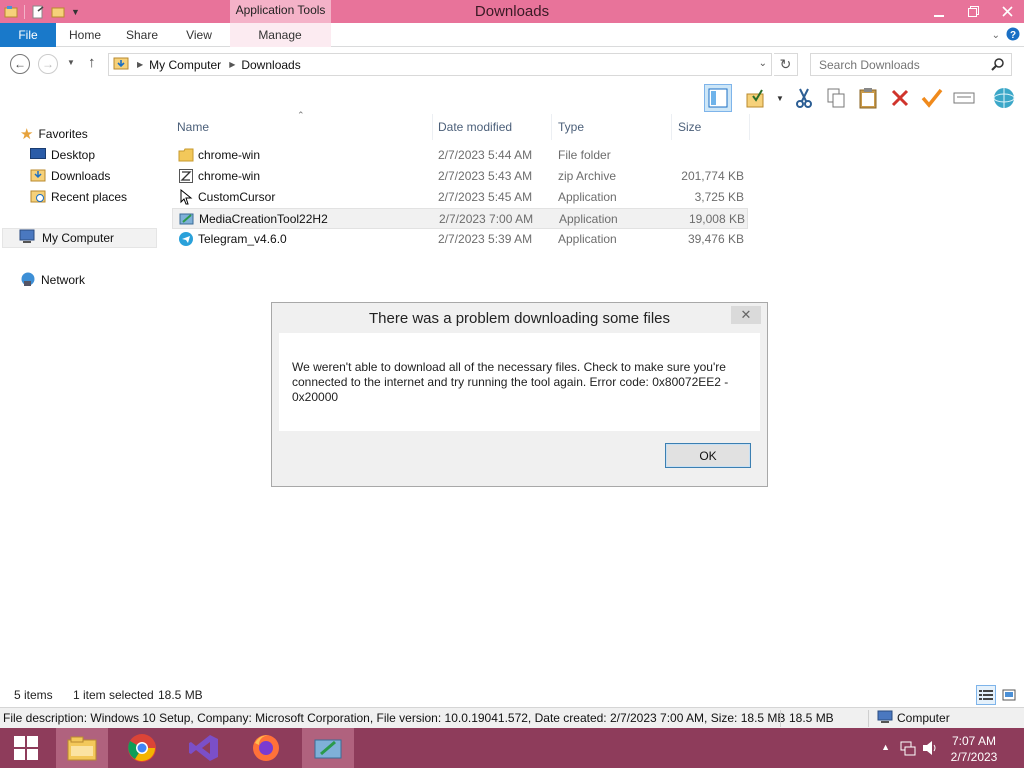  Describe the element at coordinates (26, 748) in the screenshot. I see `start-button` at that location.